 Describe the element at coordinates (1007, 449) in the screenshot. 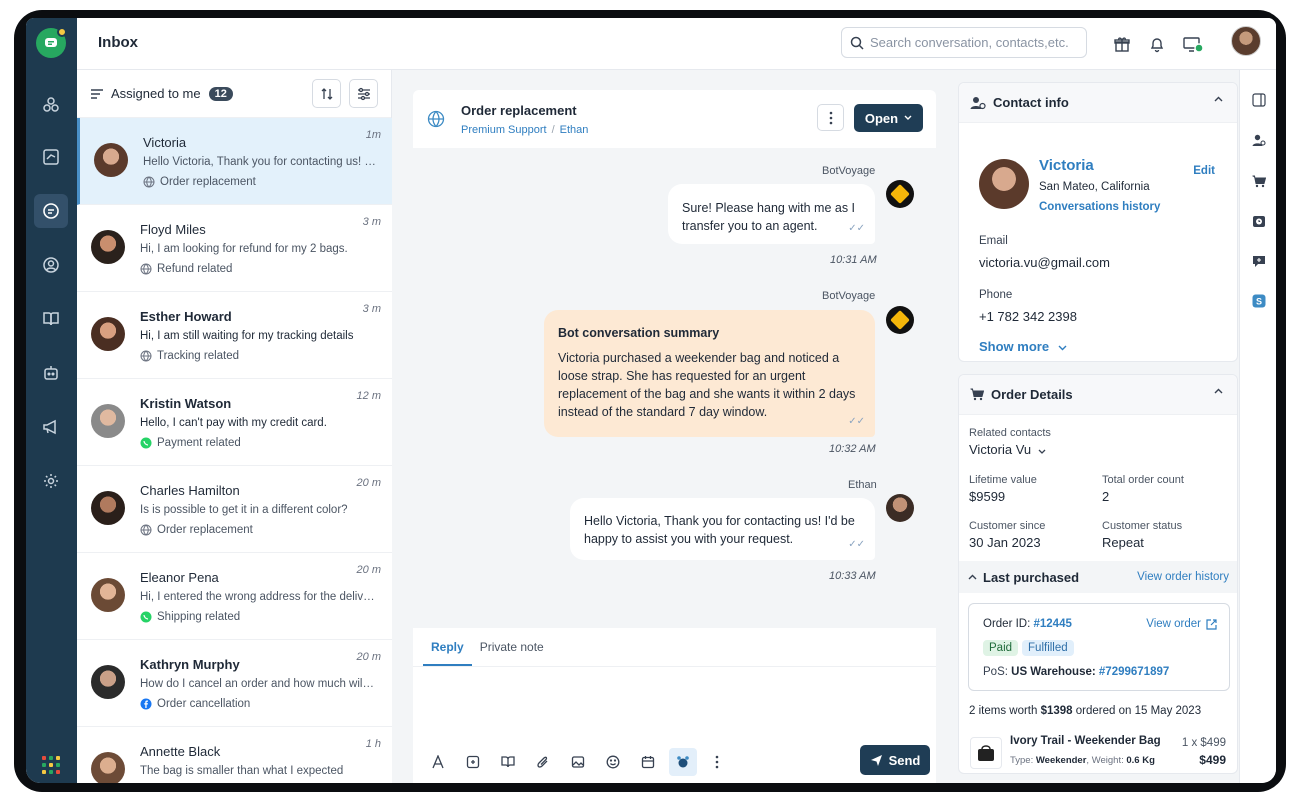

I see `related-contacts-dropdown: Victoria Vu` at that location.